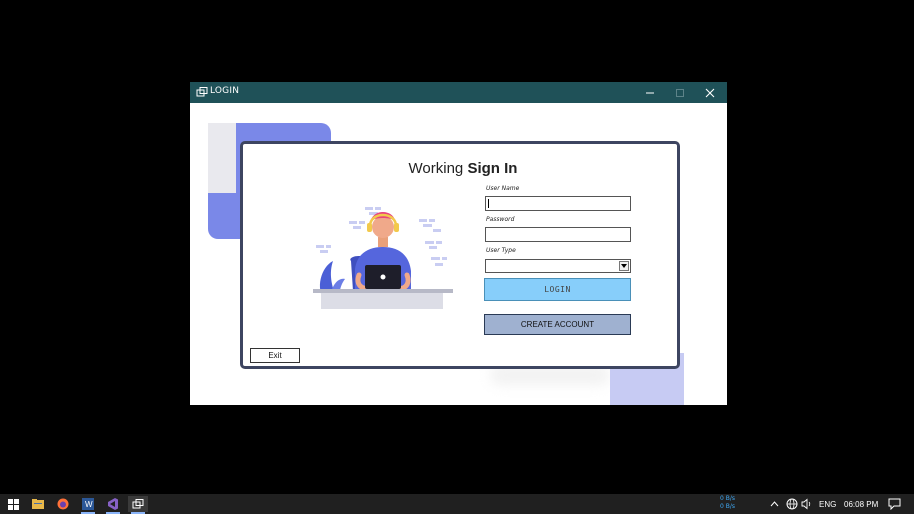 The image size is (914, 514). I want to click on net-down: 0 B/s, so click(727, 506).